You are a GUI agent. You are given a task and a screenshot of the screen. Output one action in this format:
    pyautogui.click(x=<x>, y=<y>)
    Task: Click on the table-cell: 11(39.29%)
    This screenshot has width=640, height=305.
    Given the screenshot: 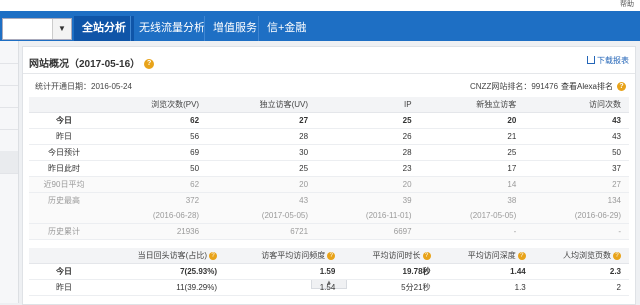 What is the action you would take?
    pyautogui.click(x=162, y=287)
    